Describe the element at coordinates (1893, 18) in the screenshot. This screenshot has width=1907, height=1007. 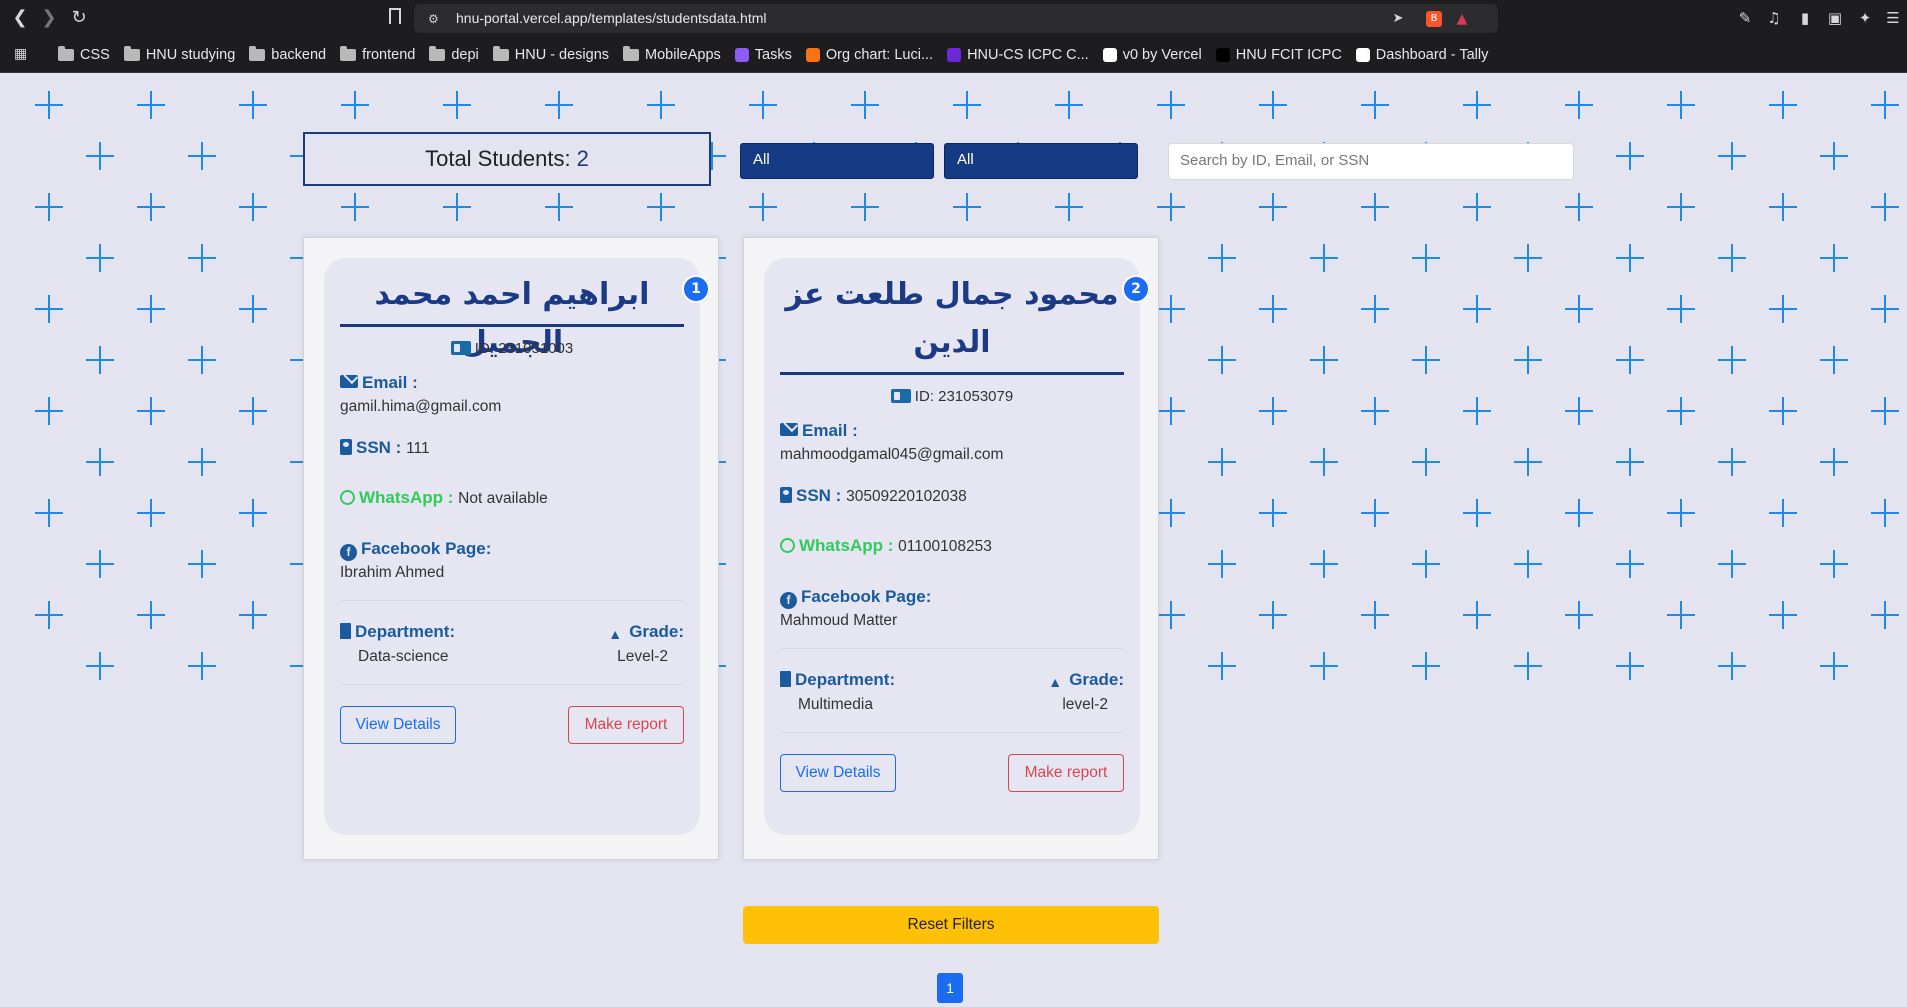
I see `menu-icon: ☰` at that location.